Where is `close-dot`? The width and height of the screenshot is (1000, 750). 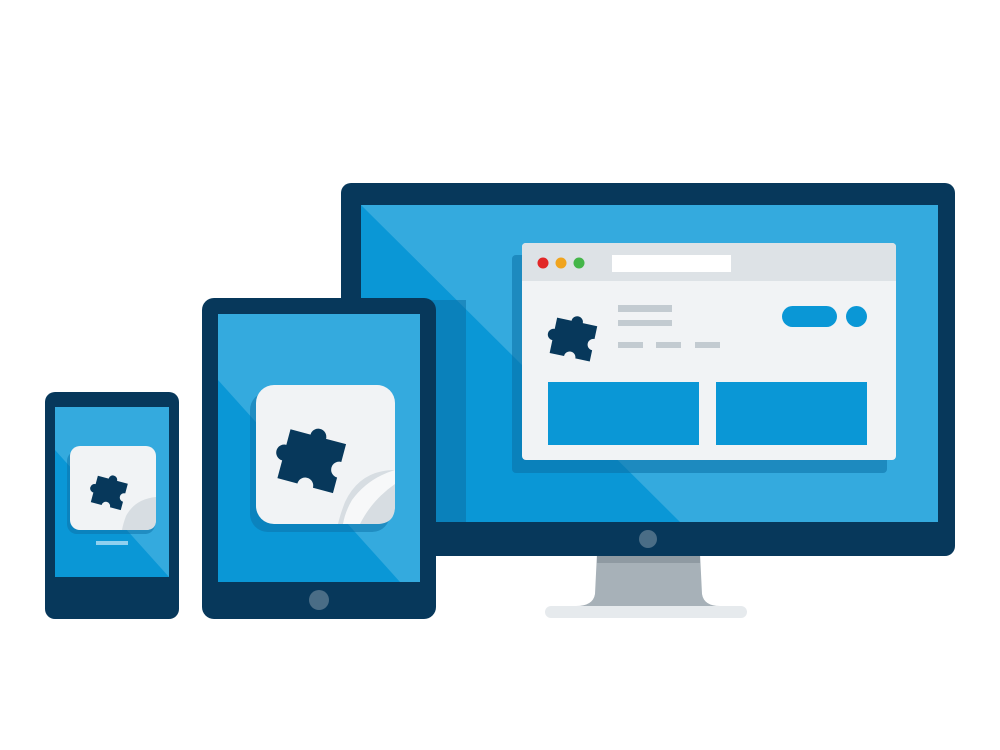 close-dot is located at coordinates (543, 263).